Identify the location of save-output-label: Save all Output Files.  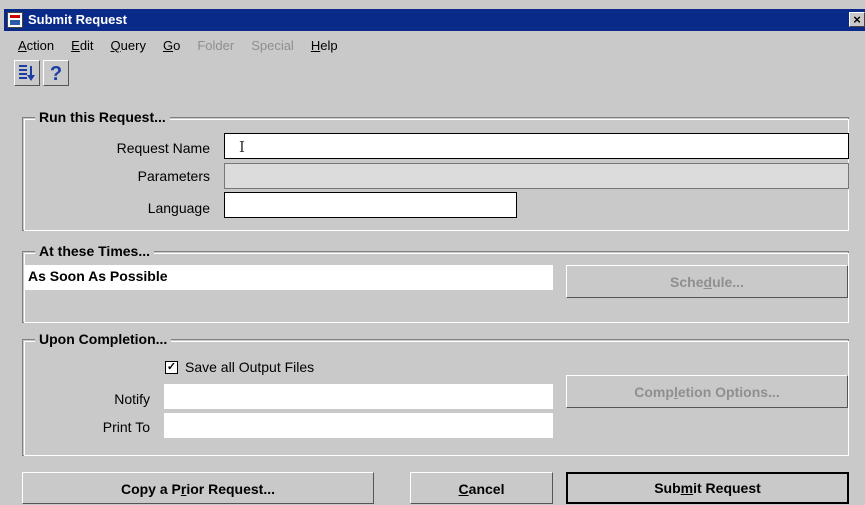
(250, 367).